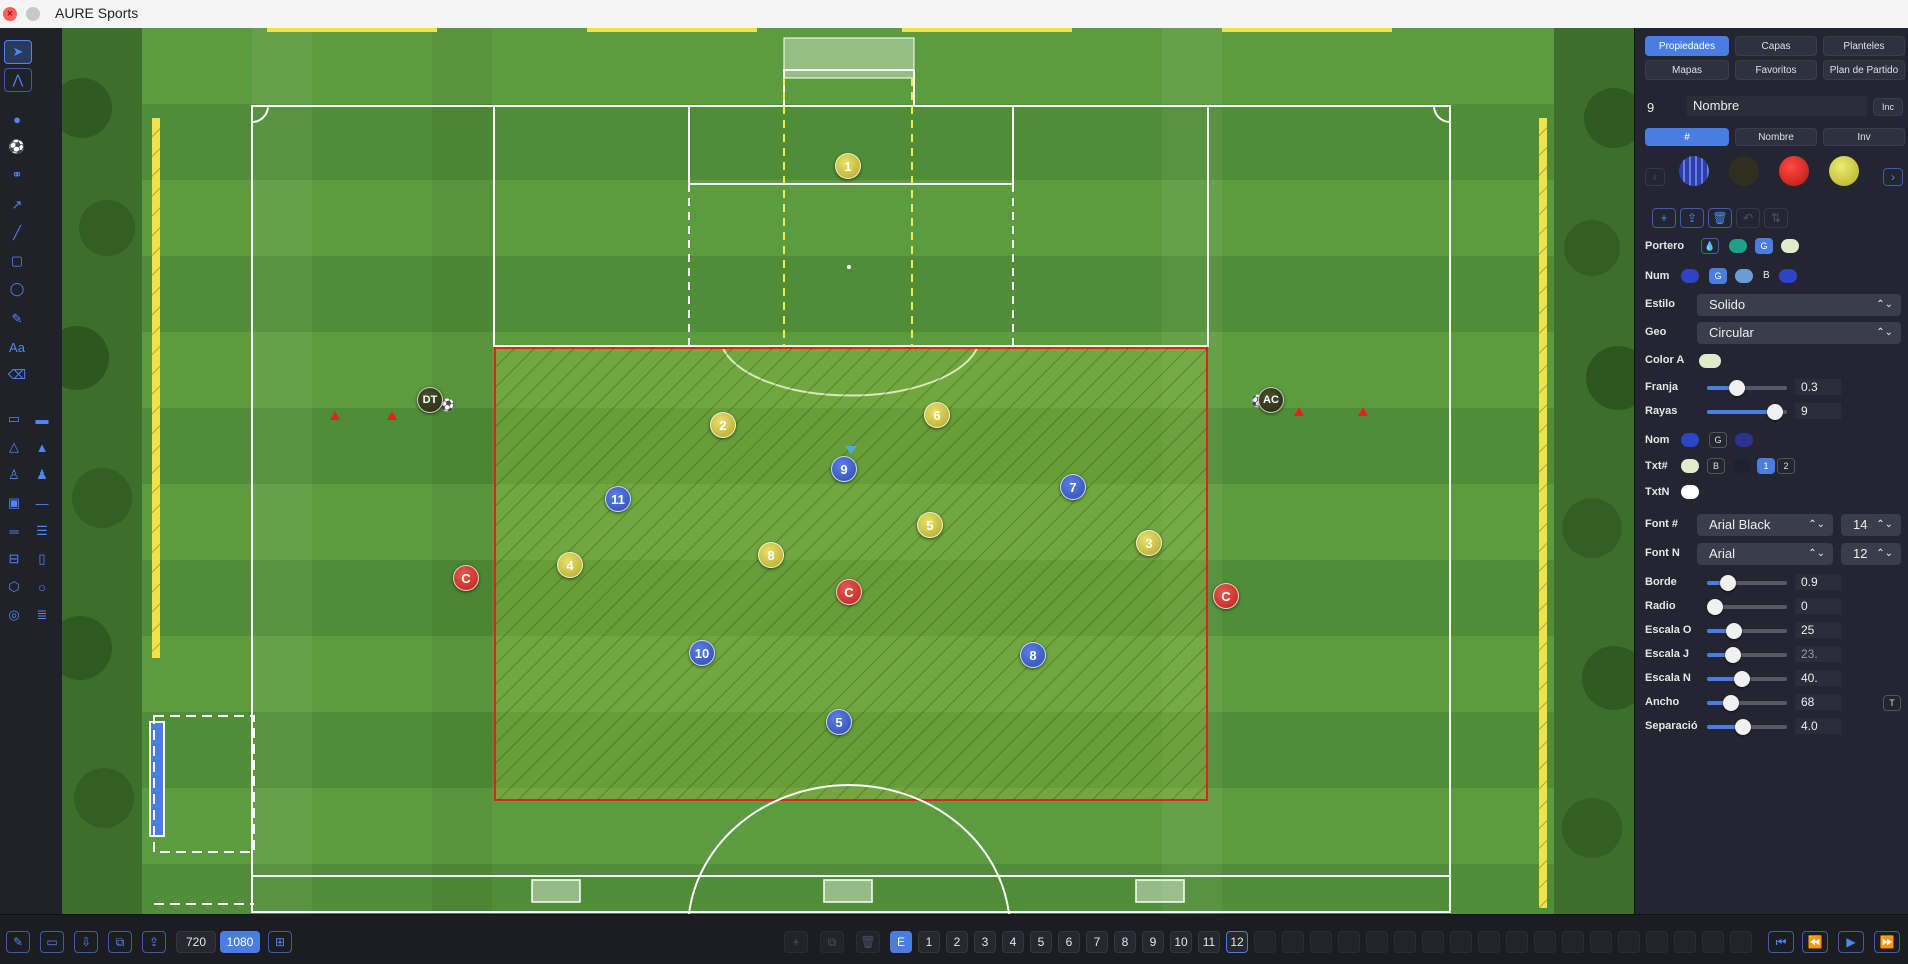 Image resolution: width=1908 pixels, height=964 pixels. What do you see at coordinates (1747, 388) in the screenshot?
I see `franja-slider` at bounding box center [1747, 388].